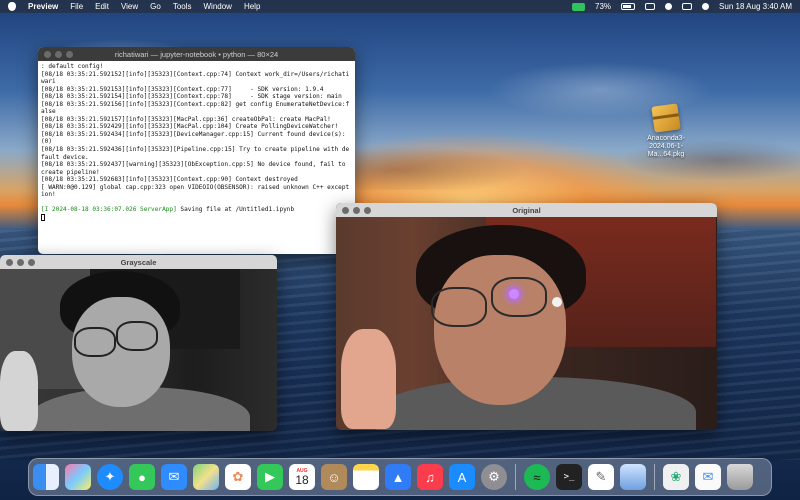 This screenshot has width=800, height=500. I want to click on spotify-icon: ≈, so click(537, 477).